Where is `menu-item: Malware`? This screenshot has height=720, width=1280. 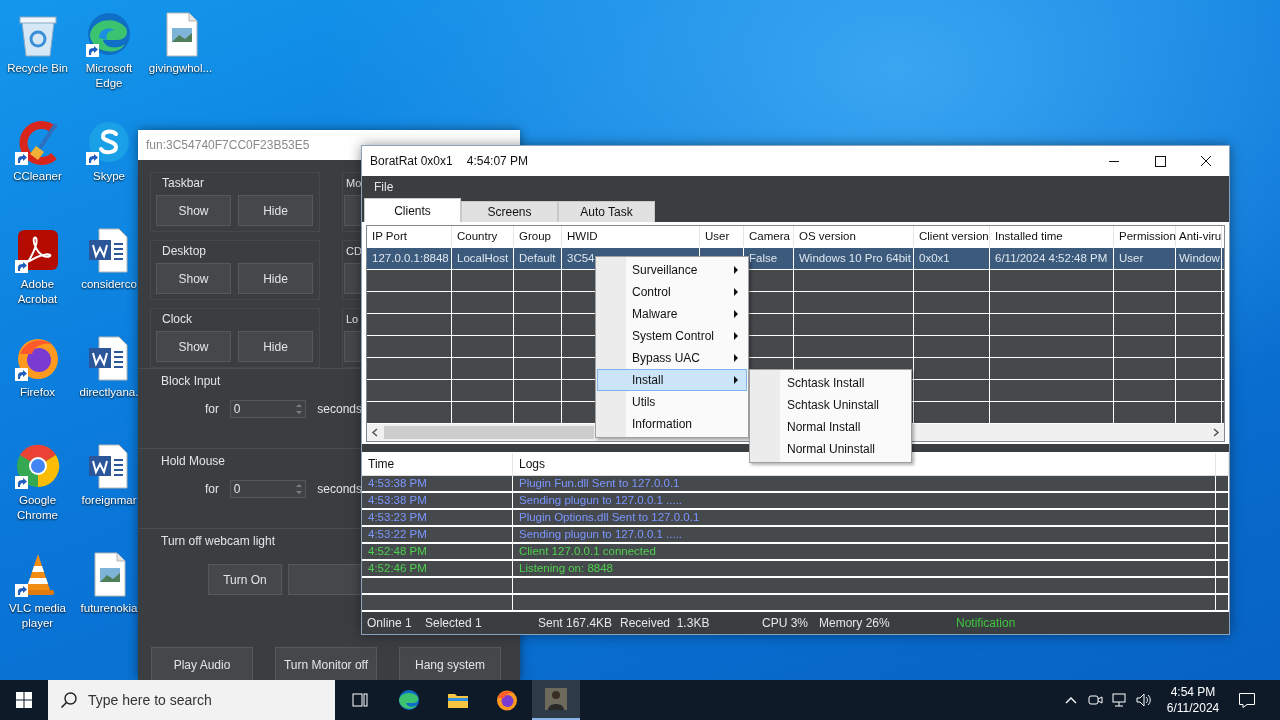 menu-item: Malware is located at coordinates (672, 314).